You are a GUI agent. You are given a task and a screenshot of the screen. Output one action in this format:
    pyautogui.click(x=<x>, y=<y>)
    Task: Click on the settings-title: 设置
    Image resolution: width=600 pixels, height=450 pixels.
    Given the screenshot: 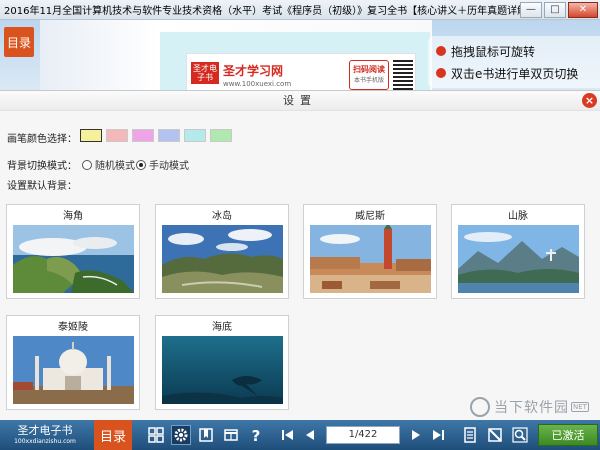 What is the action you would take?
    pyautogui.click(x=300, y=101)
    